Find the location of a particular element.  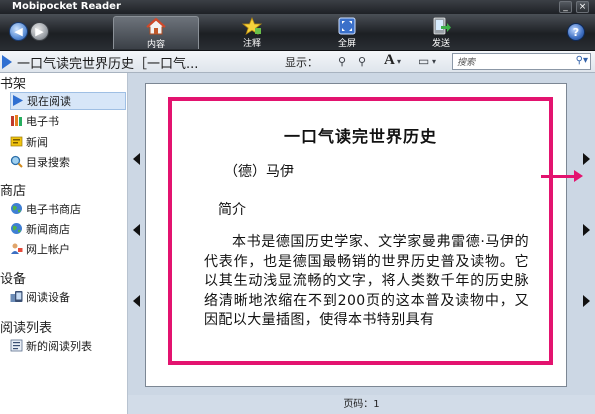

app-title: Mobipocket Reader is located at coordinates (66, 6).